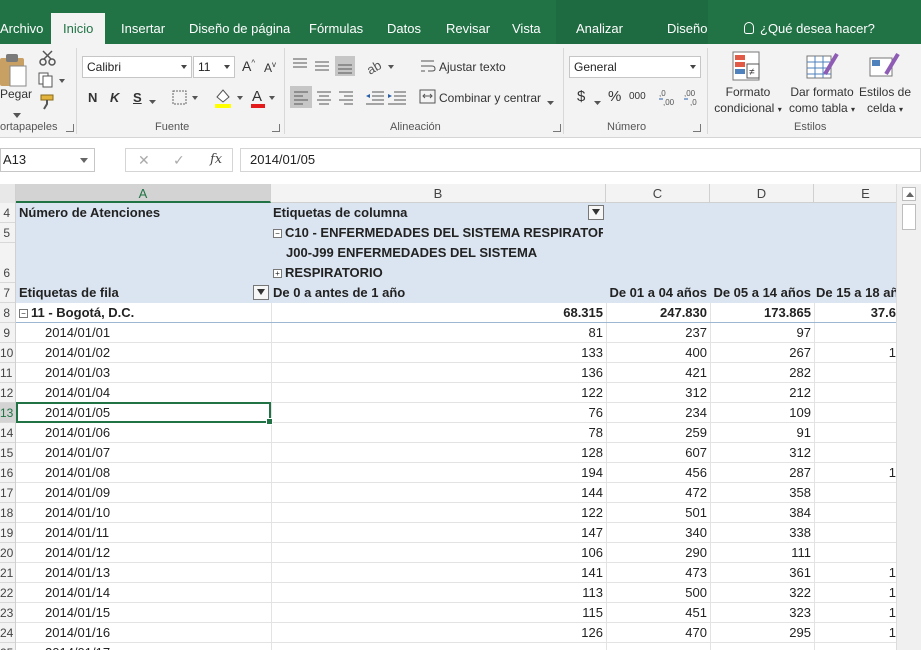 The image size is (921, 650). I want to click on row-header: 7, so click(7, 293).